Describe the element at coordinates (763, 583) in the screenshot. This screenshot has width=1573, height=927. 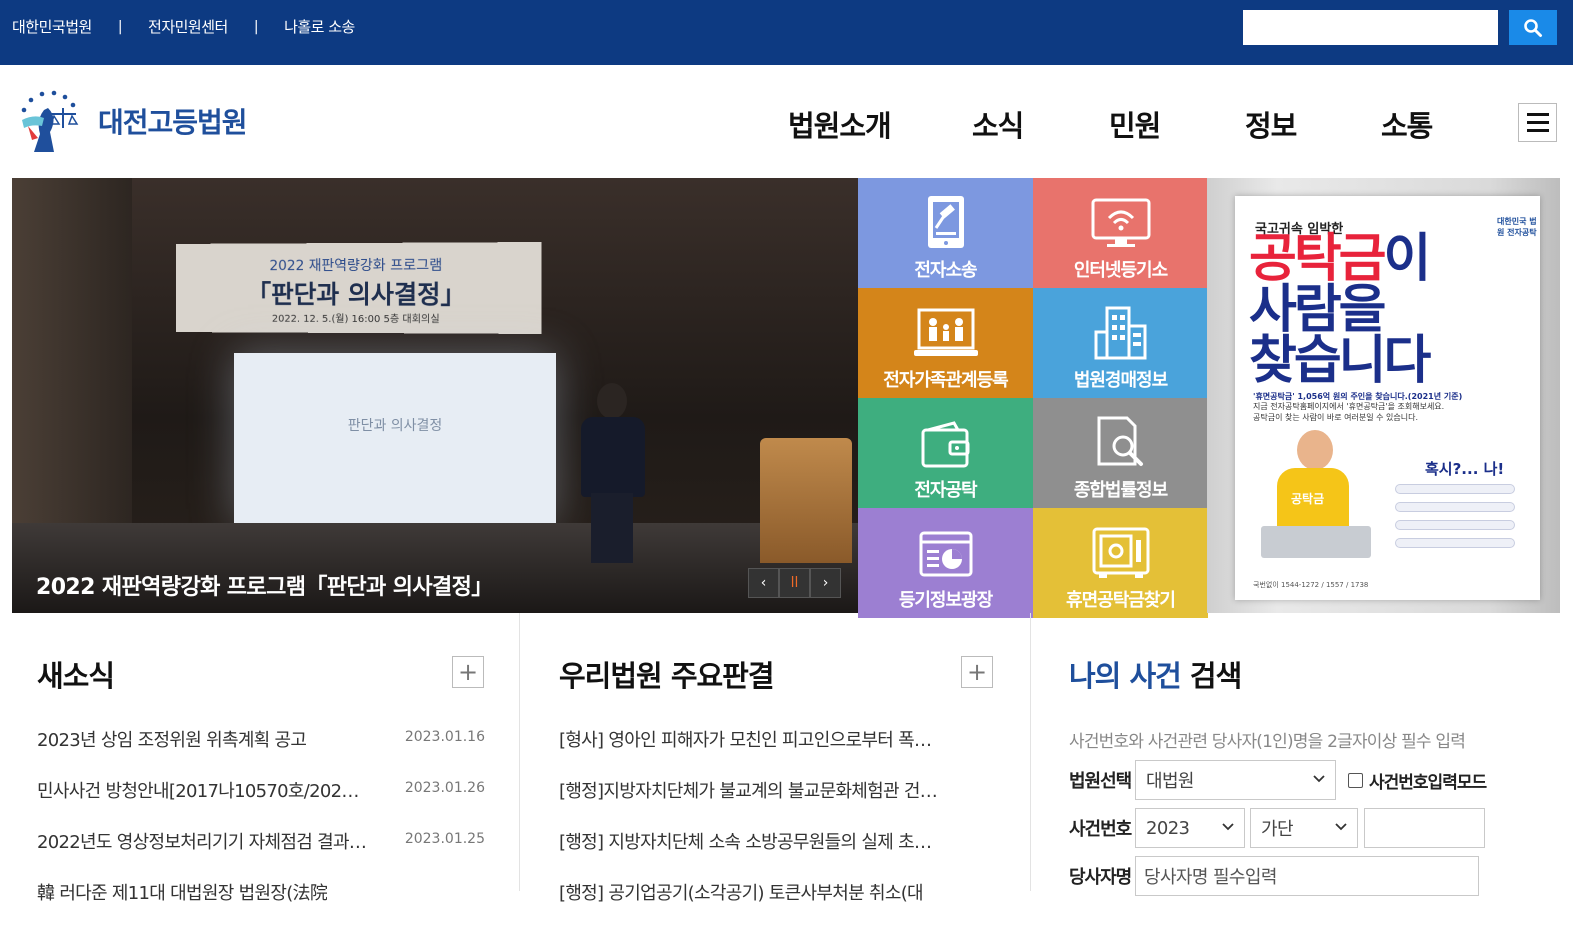
I see `slider-prev-button: ‹` at that location.